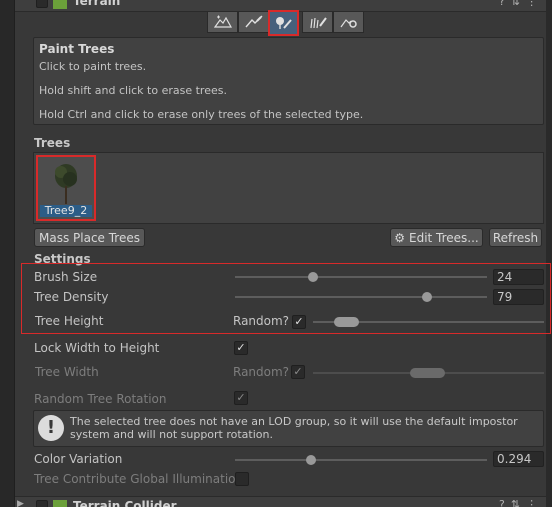 The image size is (552, 507). What do you see at coordinates (66, 211) in the screenshot?
I see `tree-prototype-name: Tree9_2` at bounding box center [66, 211].